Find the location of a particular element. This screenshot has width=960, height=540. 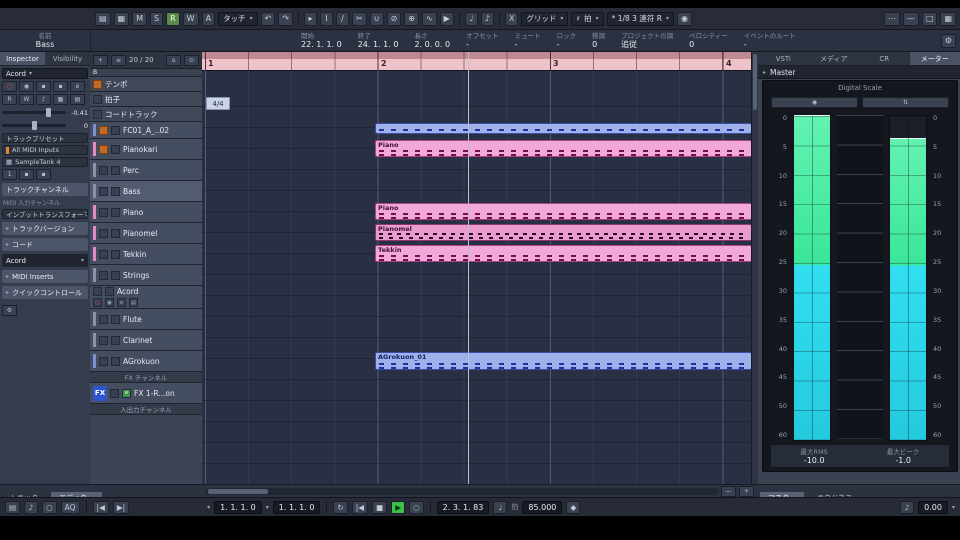

window-panels-icon: ▦ is located at coordinates (948, 18).